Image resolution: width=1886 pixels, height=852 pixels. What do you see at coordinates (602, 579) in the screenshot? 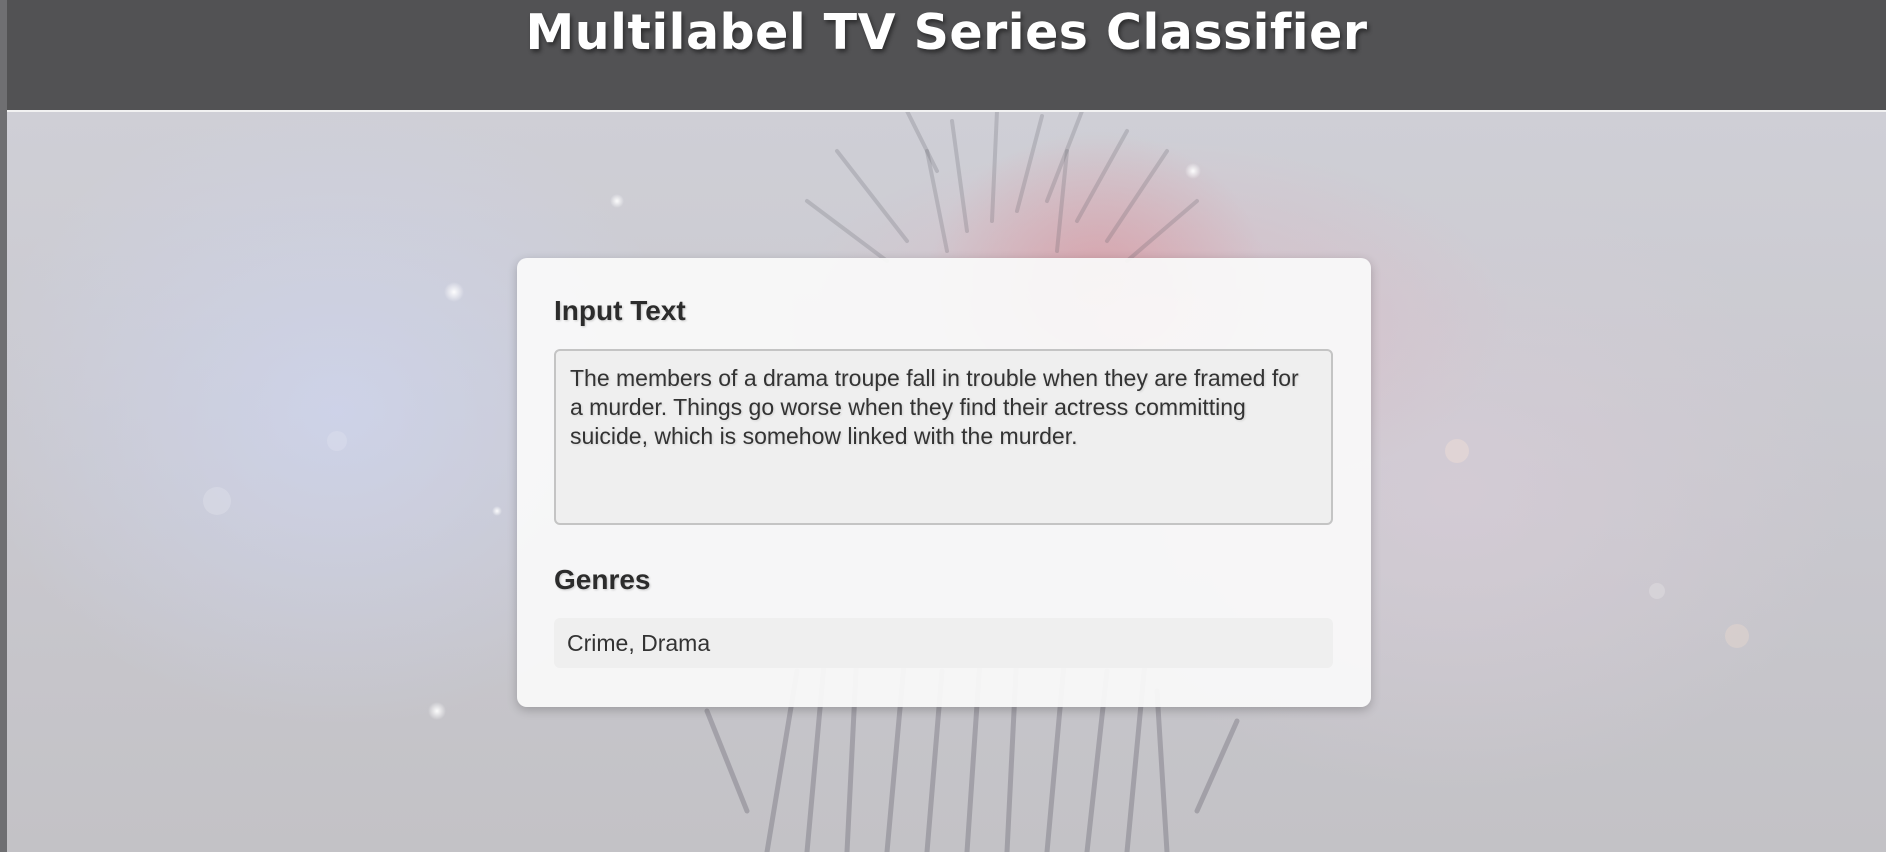
I see `genres-heading: Genres` at bounding box center [602, 579].